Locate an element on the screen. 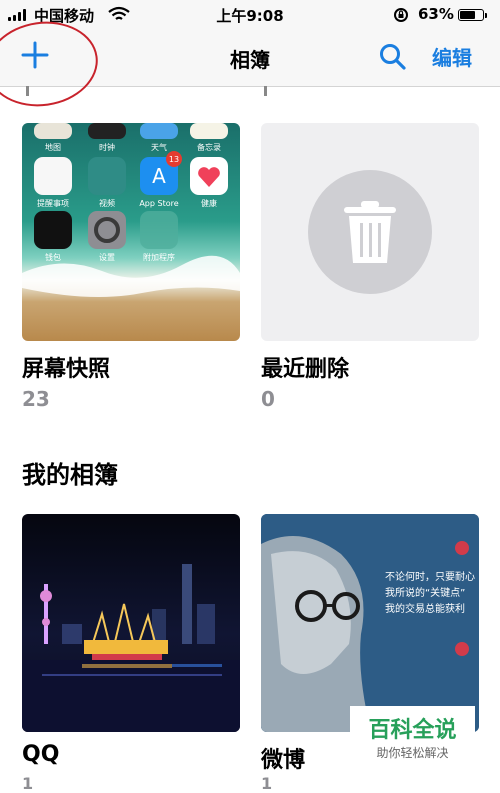 The image size is (500, 793). trash-icon is located at coordinates (370, 232).